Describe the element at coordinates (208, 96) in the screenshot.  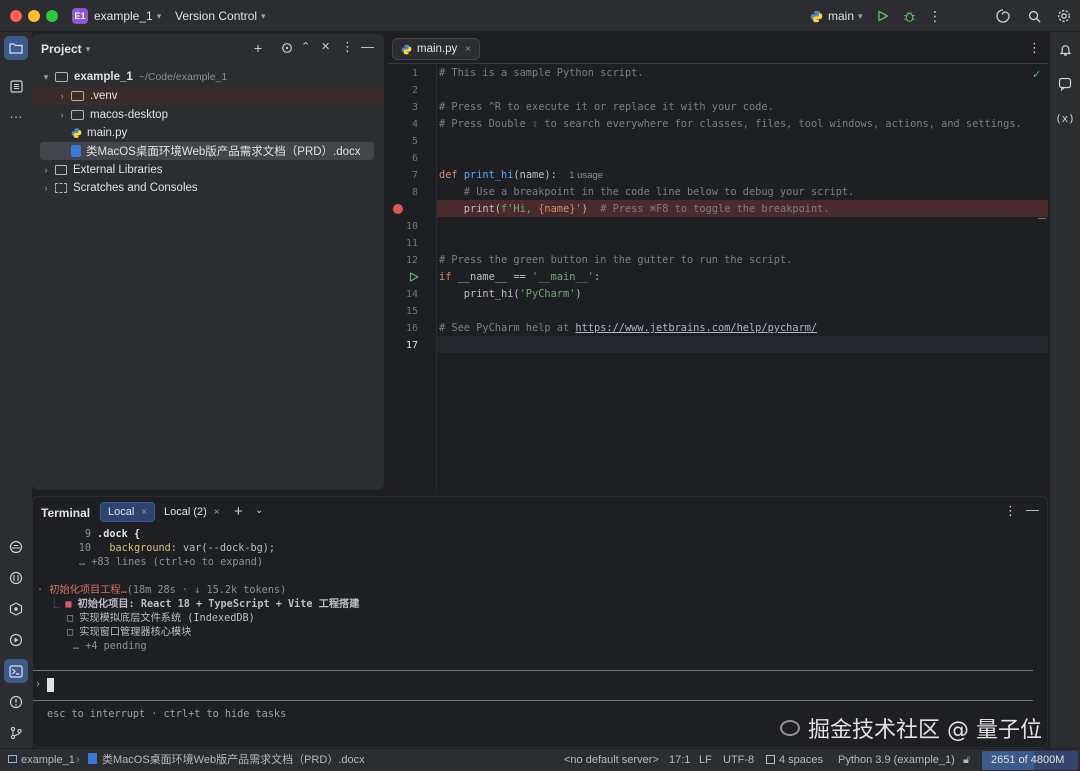
I see `tree-item-venv: › .venv` at that location.